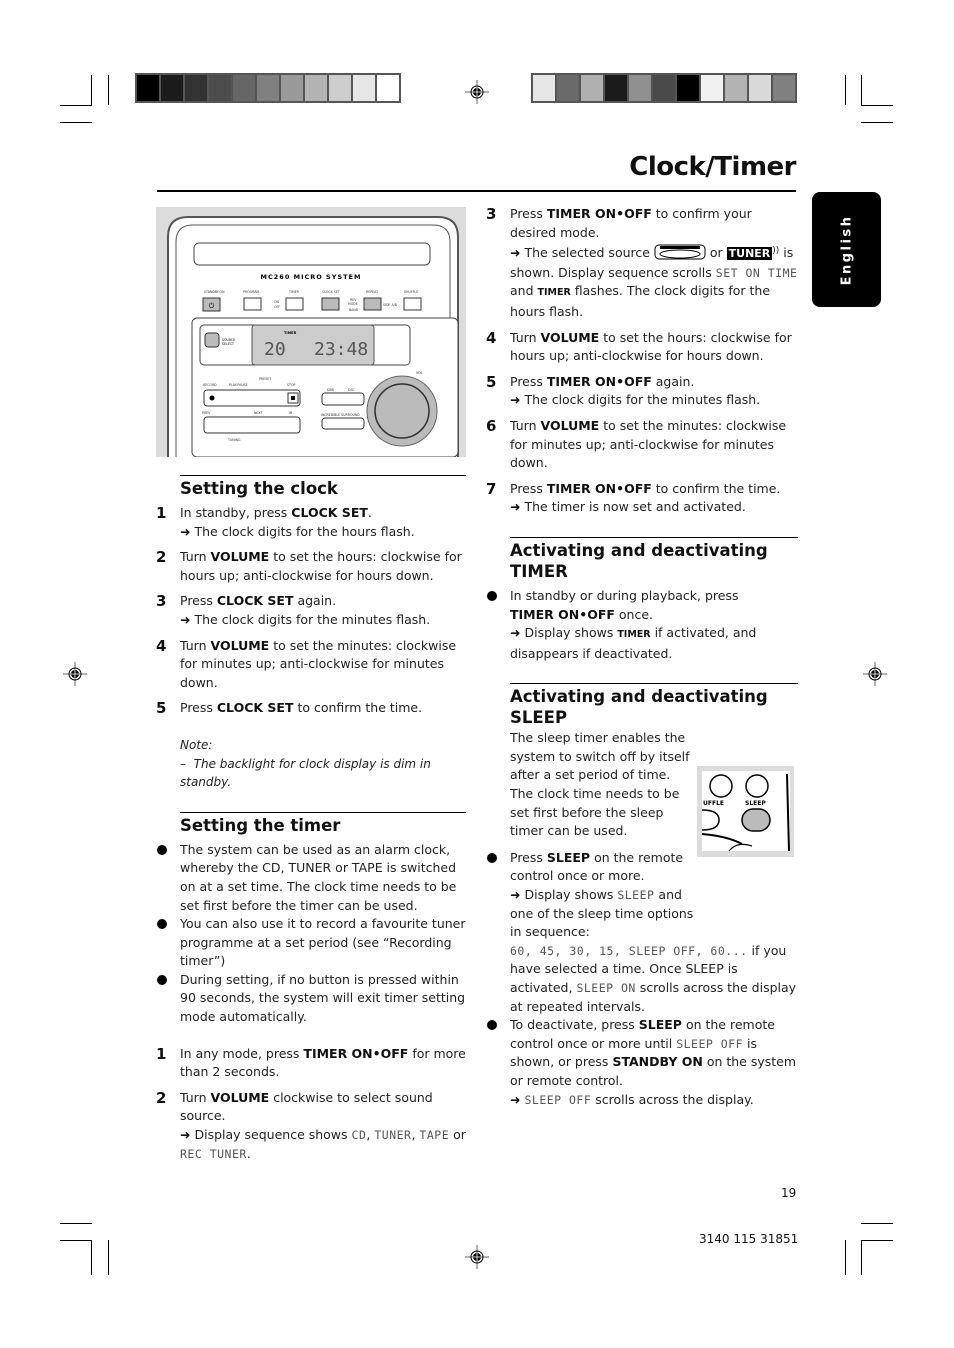  What do you see at coordinates (539, 571) in the screenshot?
I see `heading-line: TIMER` at bounding box center [539, 571].